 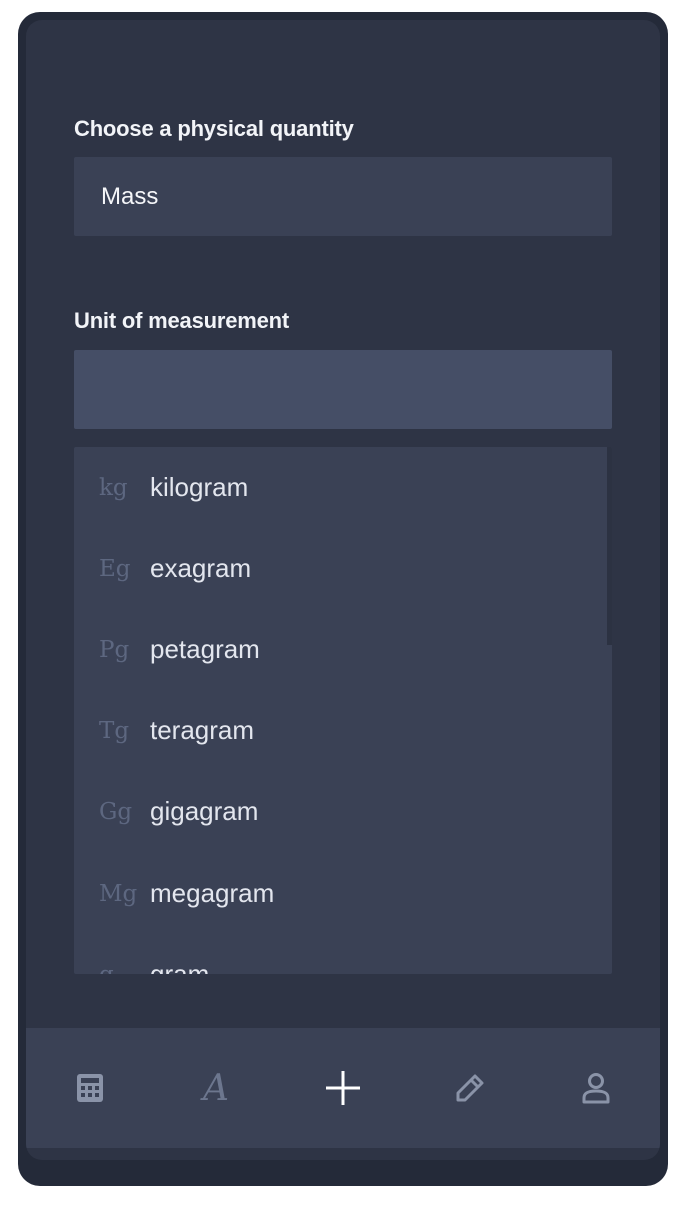 I want to click on quantity-select: Mass, so click(x=343, y=196).